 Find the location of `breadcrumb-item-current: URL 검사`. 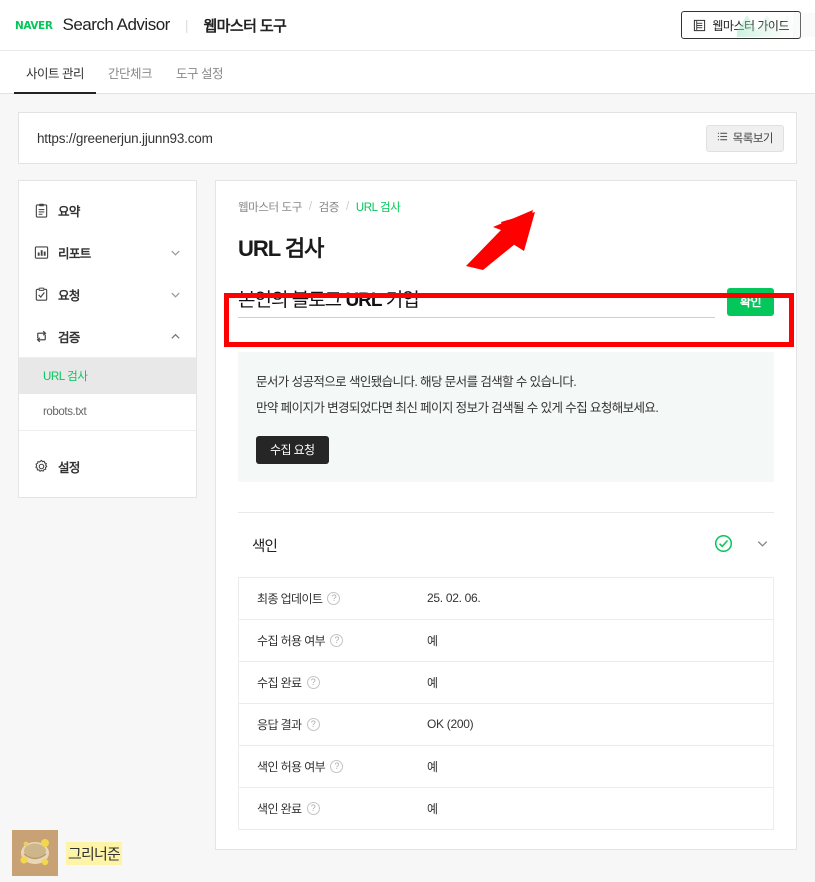

breadcrumb-item-current: URL 검사 is located at coordinates (378, 208).